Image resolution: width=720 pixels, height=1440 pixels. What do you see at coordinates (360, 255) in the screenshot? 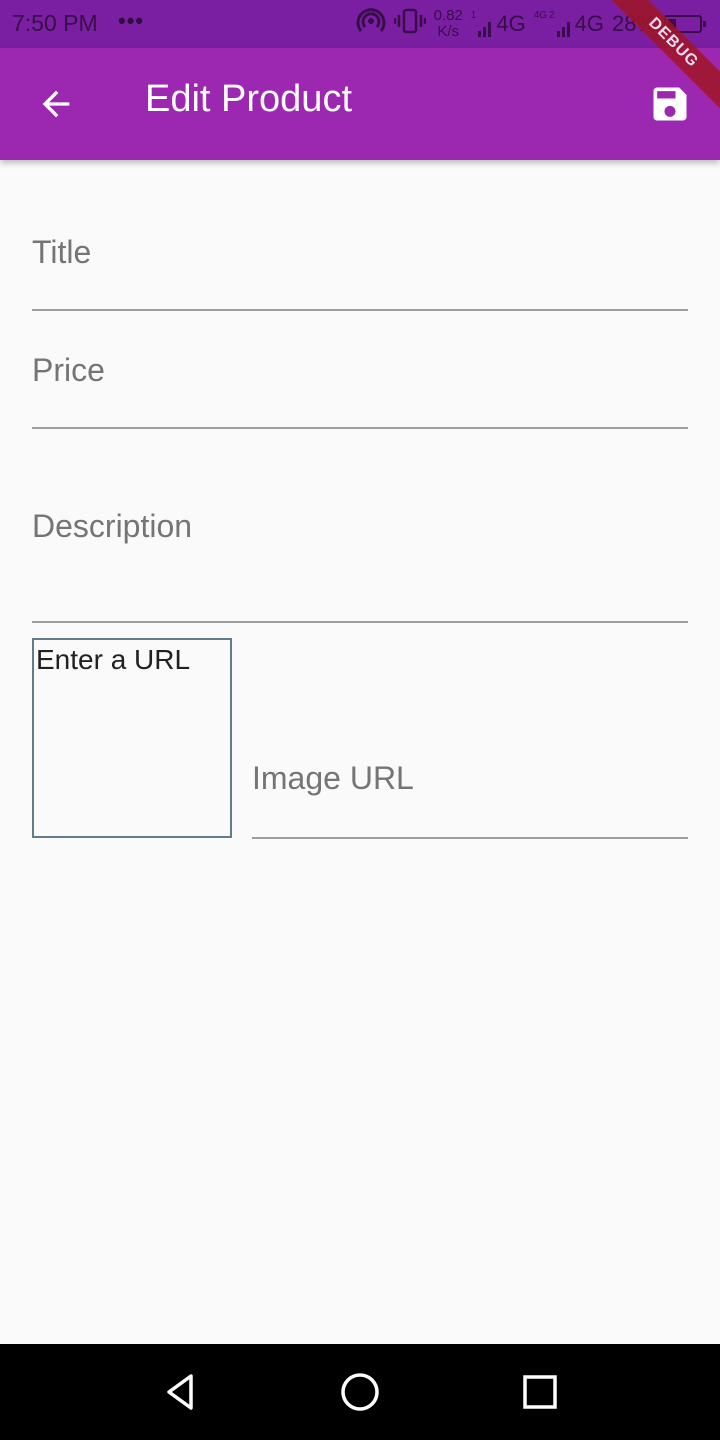
I see `title-field: Title` at bounding box center [360, 255].